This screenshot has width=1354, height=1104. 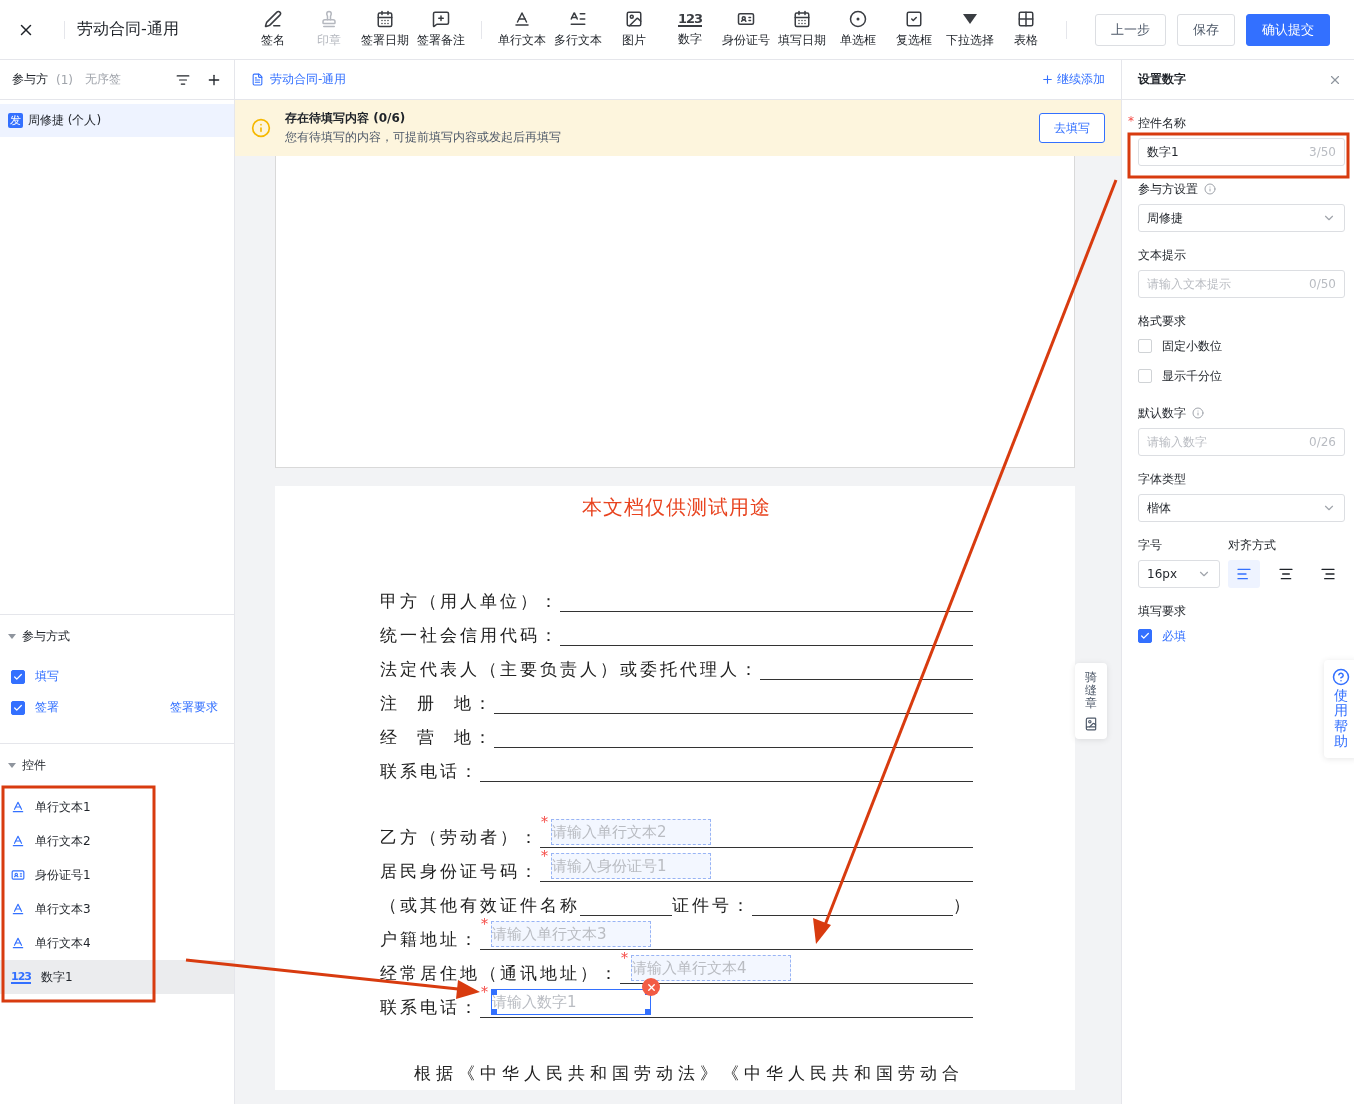 I want to click on panel-title: 参与方, so click(x=30, y=79).